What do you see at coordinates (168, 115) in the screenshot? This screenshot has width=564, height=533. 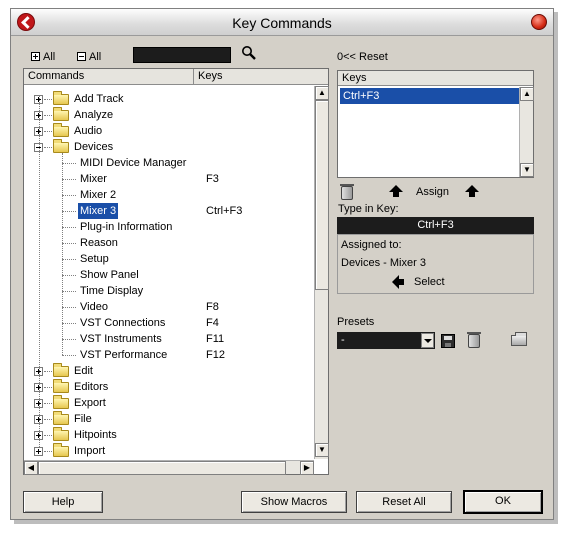 I see `tree-folder-row: Analyze` at bounding box center [168, 115].